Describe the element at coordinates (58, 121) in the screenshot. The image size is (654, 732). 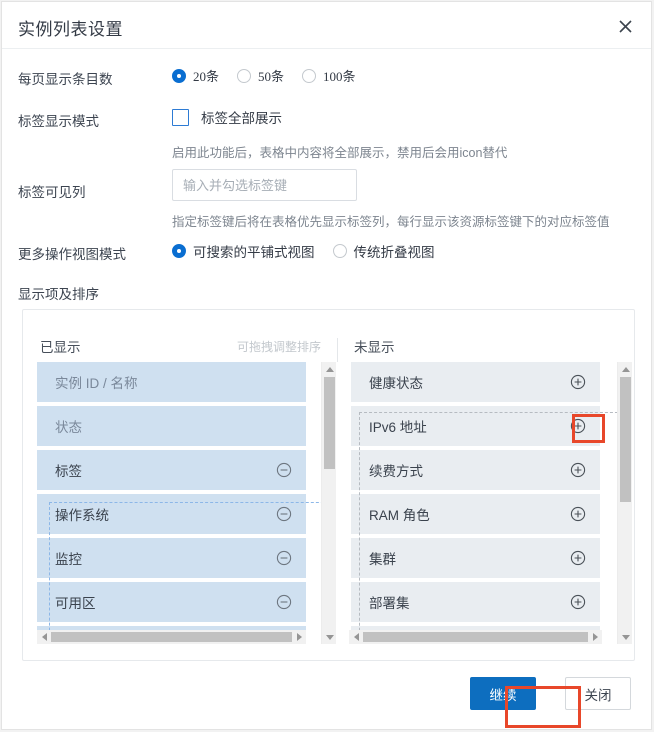
I see `tag-display-mode-label: 标签显示模式` at that location.